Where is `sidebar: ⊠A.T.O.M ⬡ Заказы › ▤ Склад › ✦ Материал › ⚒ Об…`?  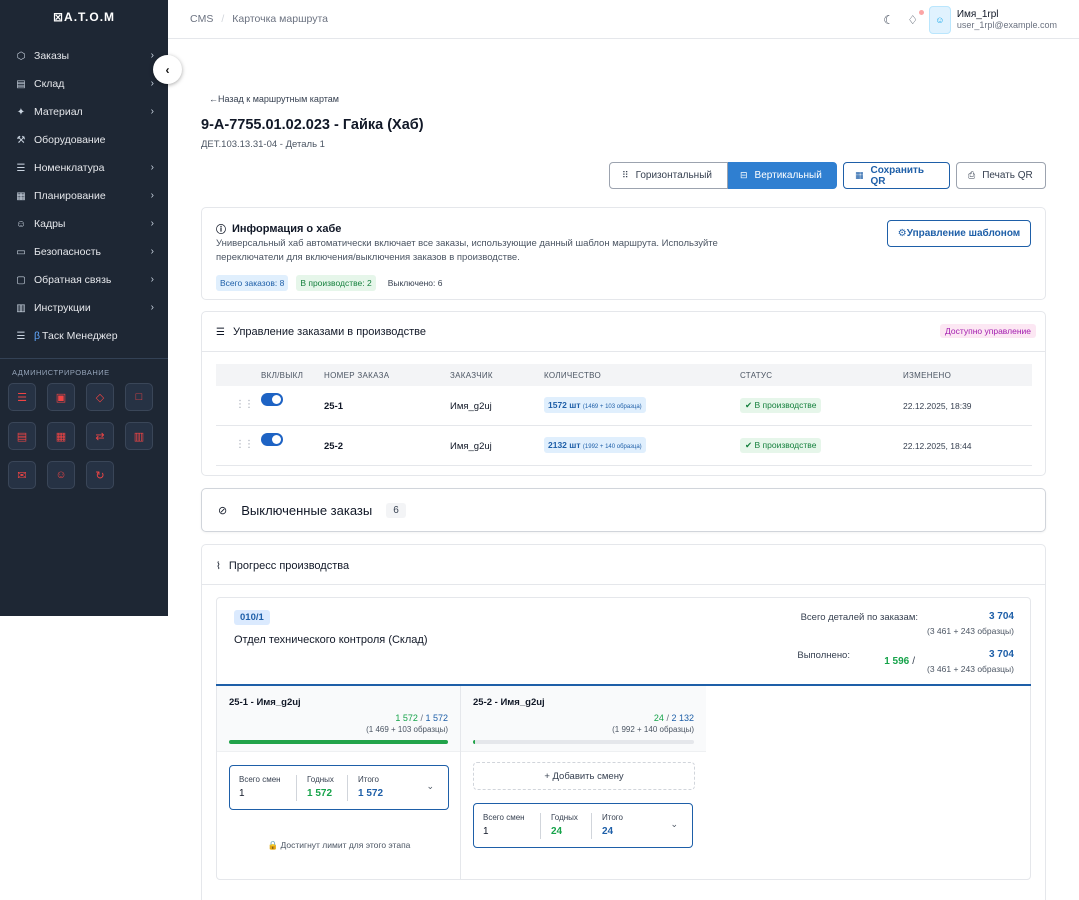 sidebar: ⊠A.T.O.M ⬡ Заказы › ▤ Склад › ✦ Материал › ⚒ Об… is located at coordinates (84, 308).